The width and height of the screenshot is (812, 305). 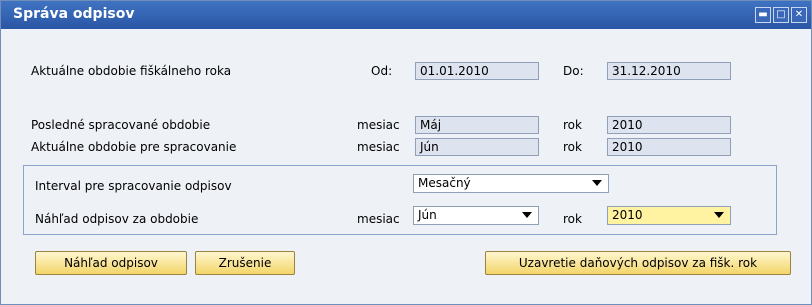 What do you see at coordinates (131, 71) in the screenshot?
I see `fiscal-period-label: Aktuálne obdobie fiškálneho roka` at bounding box center [131, 71].